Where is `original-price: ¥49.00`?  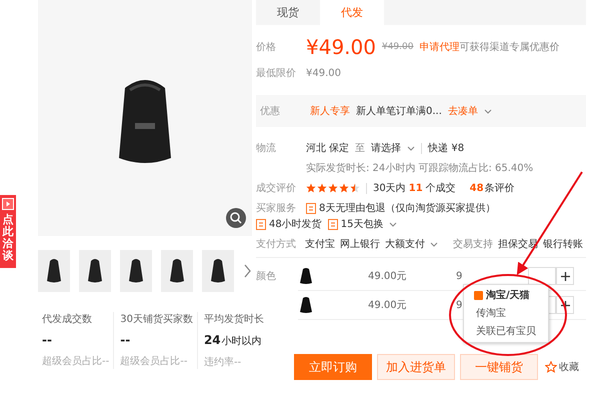 original-price: ¥49.00 is located at coordinates (398, 47).